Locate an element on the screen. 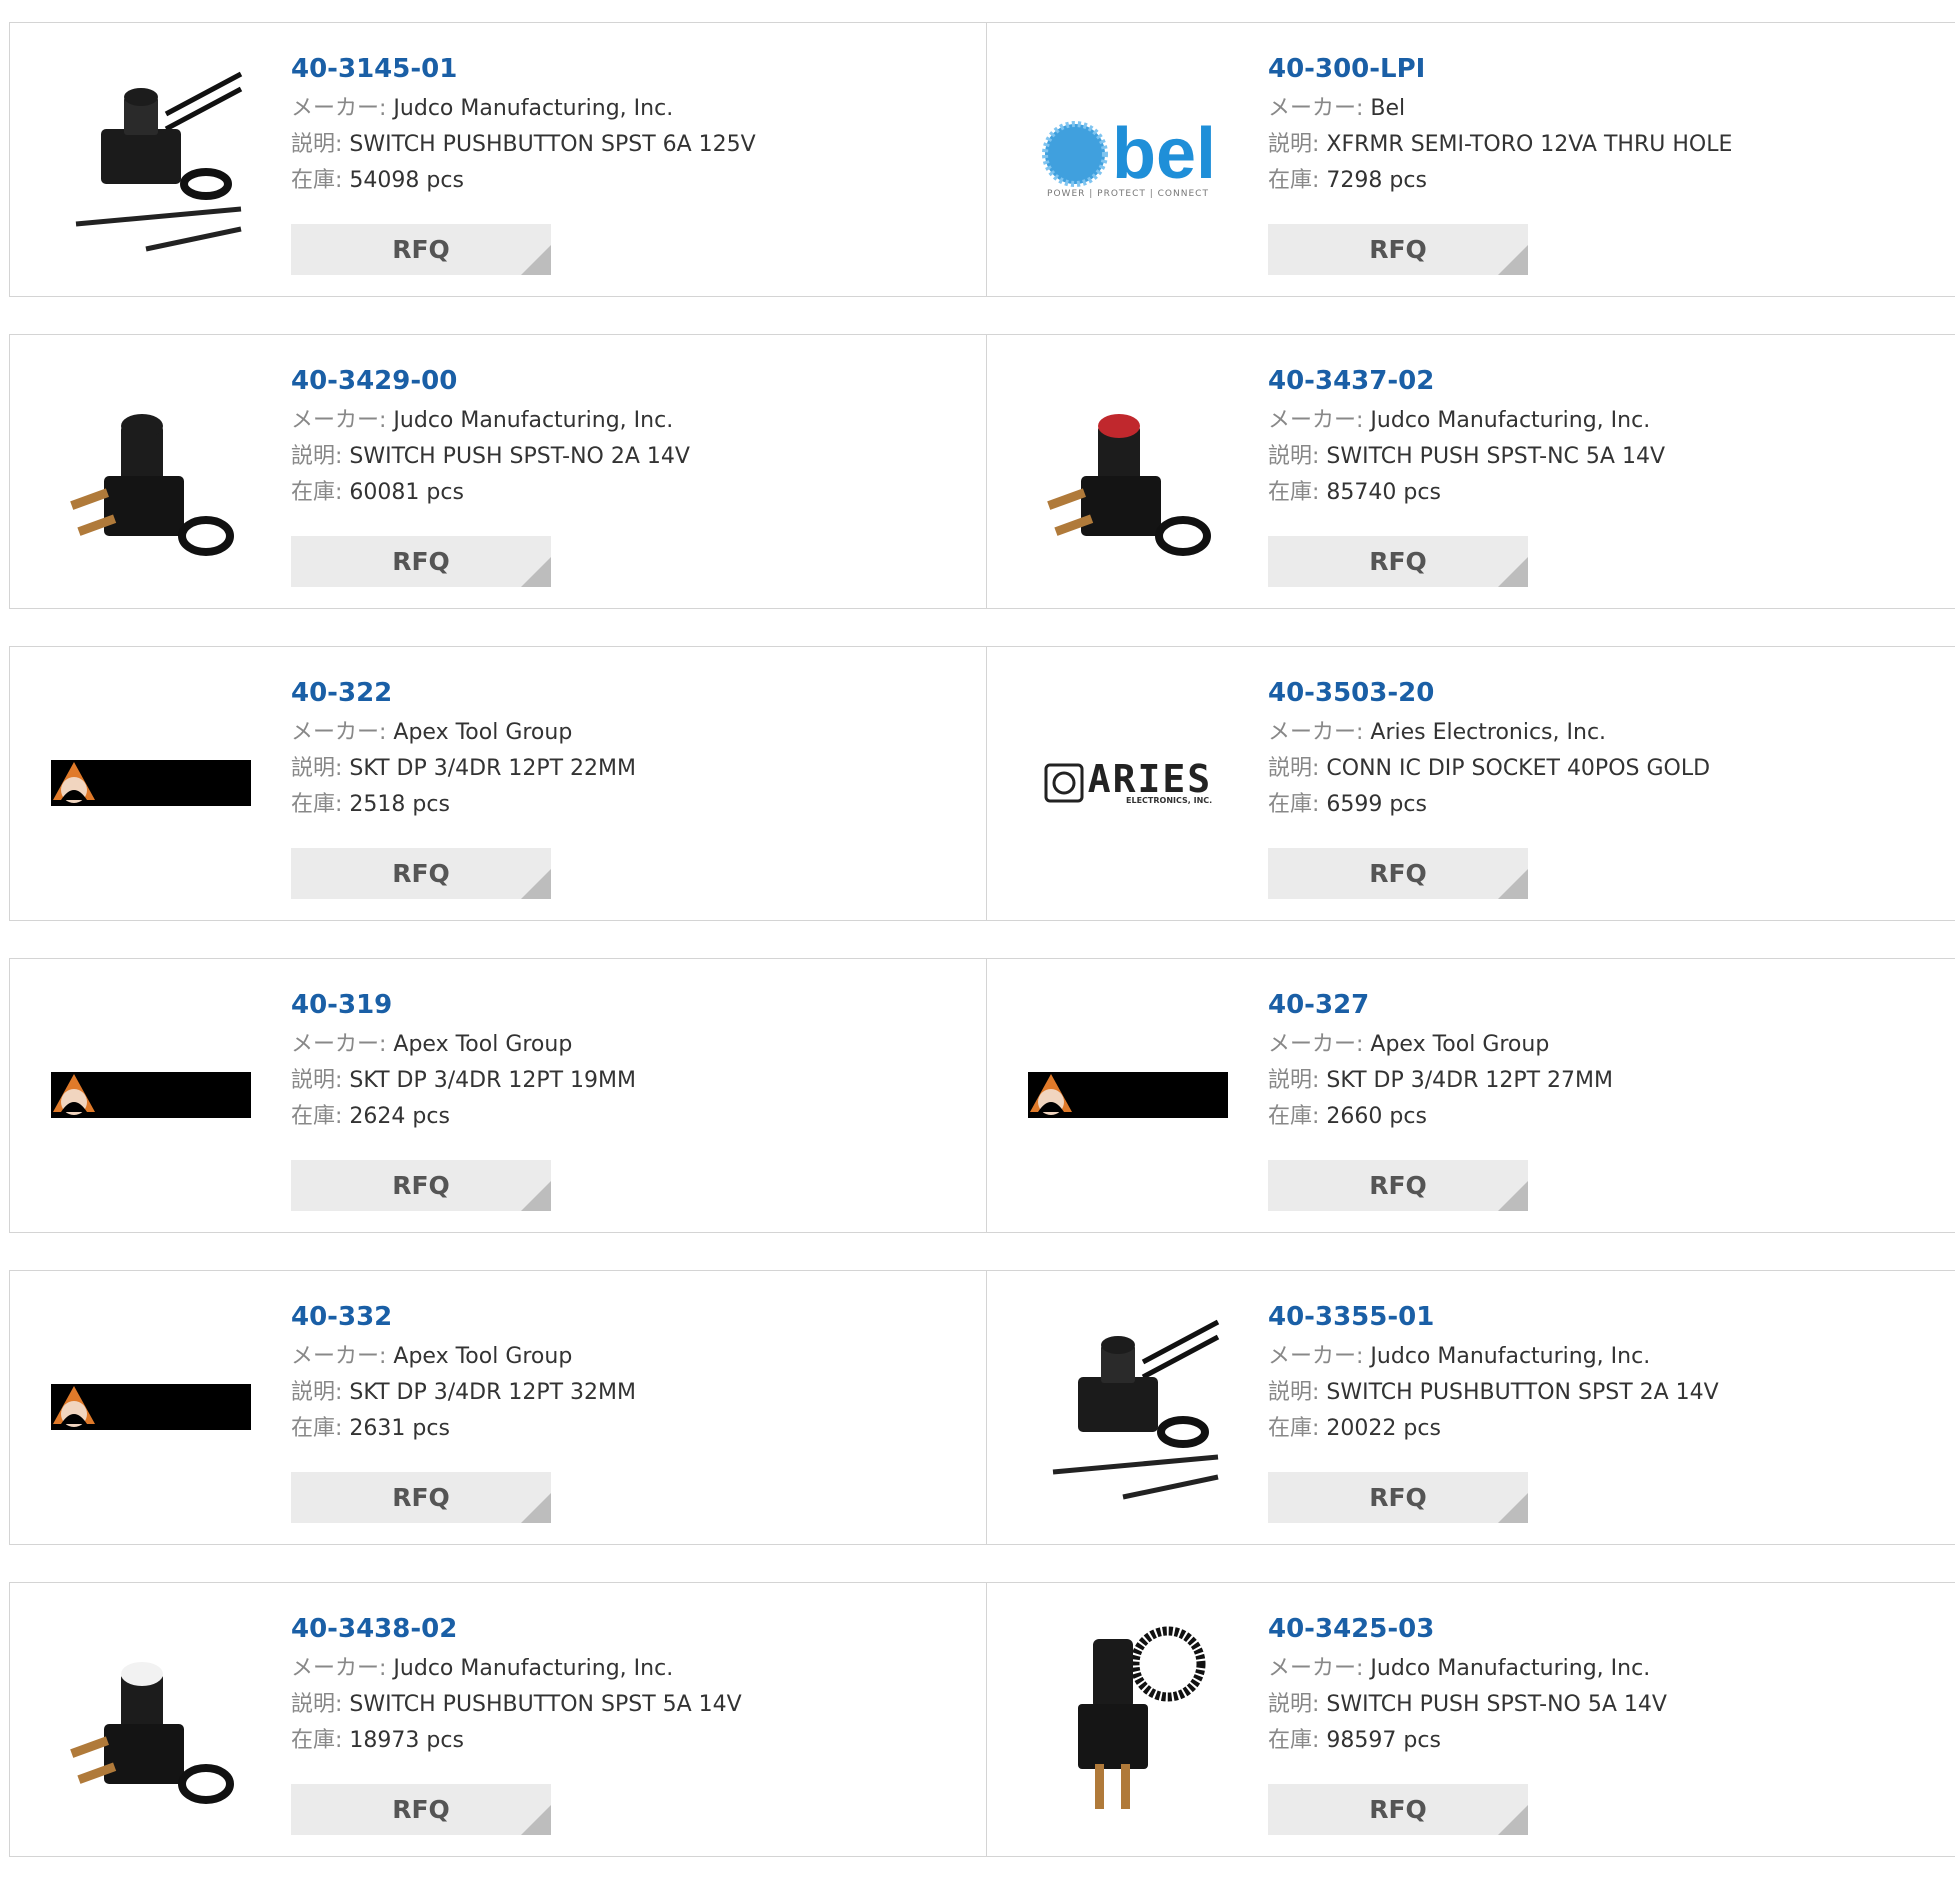 This screenshot has height=1894, width=1955. part-number-link: 40-3438-02 is located at coordinates (629, 1631).